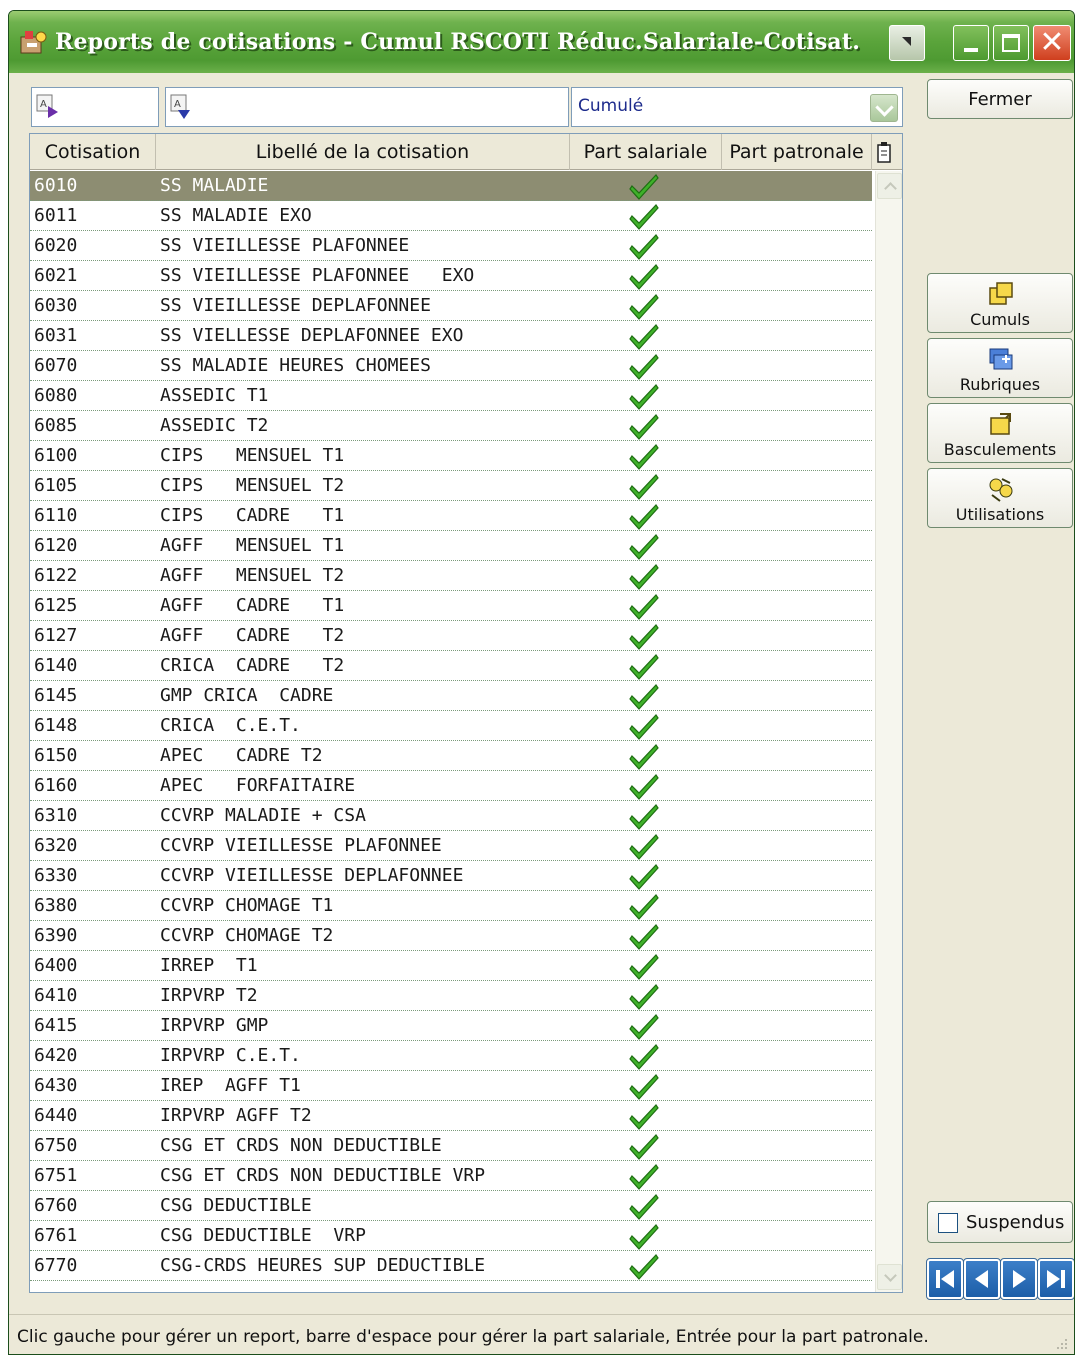  What do you see at coordinates (451, 996) in the screenshot?
I see `table-row: 6410 IRPVRP T2` at bounding box center [451, 996].